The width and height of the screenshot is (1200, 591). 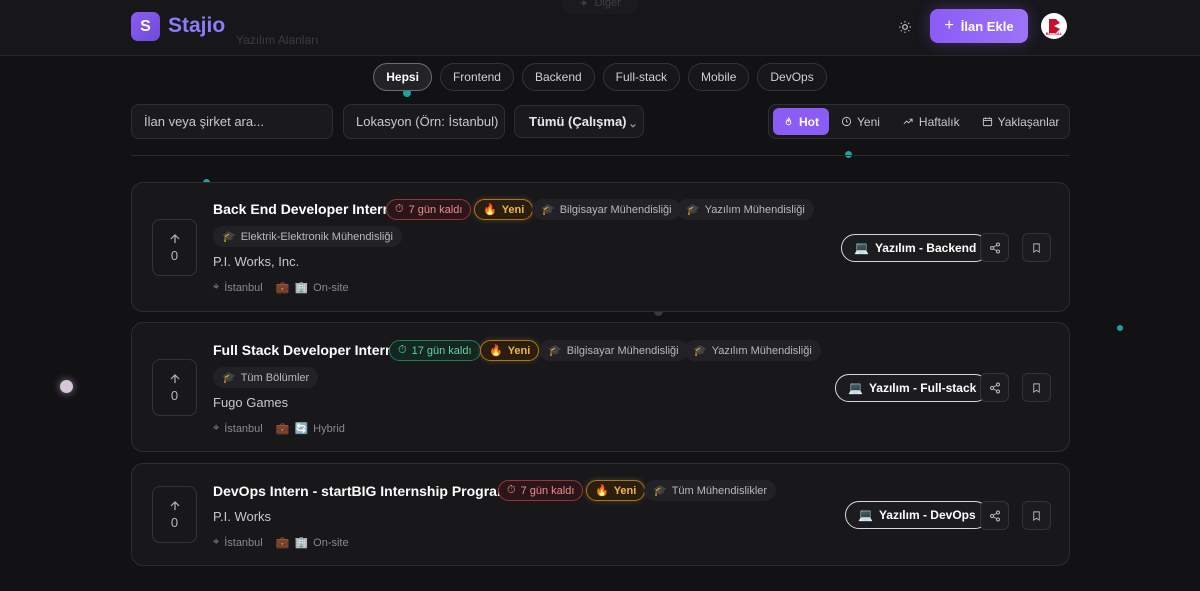 What do you see at coordinates (266, 377) in the screenshot?
I see `department-tag: 🎓 Tüm Bölümler` at bounding box center [266, 377].